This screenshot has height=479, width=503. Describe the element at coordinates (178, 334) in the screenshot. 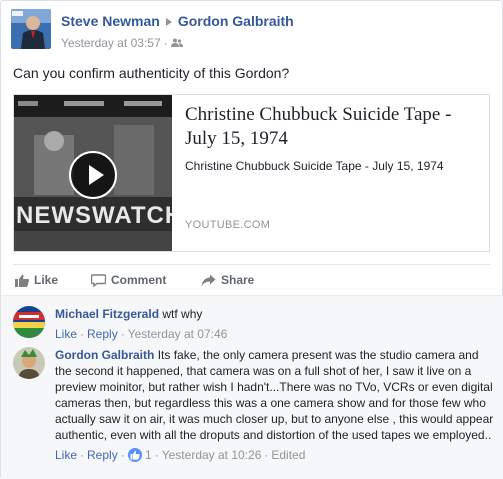

I see `comment-timestamp: Yesterday at 07:46` at that location.